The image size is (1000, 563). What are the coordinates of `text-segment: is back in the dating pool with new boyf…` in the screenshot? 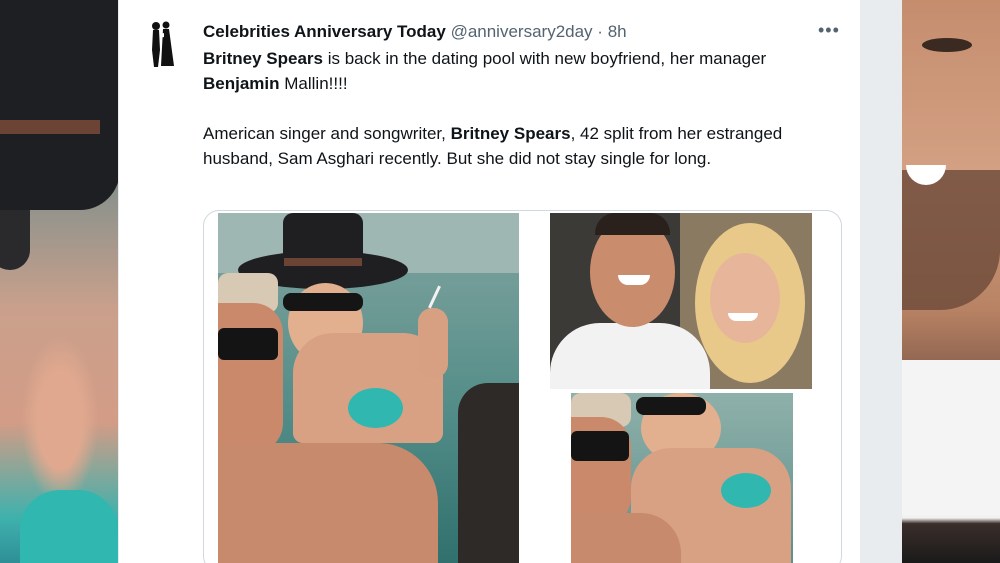 It's located at (545, 58).